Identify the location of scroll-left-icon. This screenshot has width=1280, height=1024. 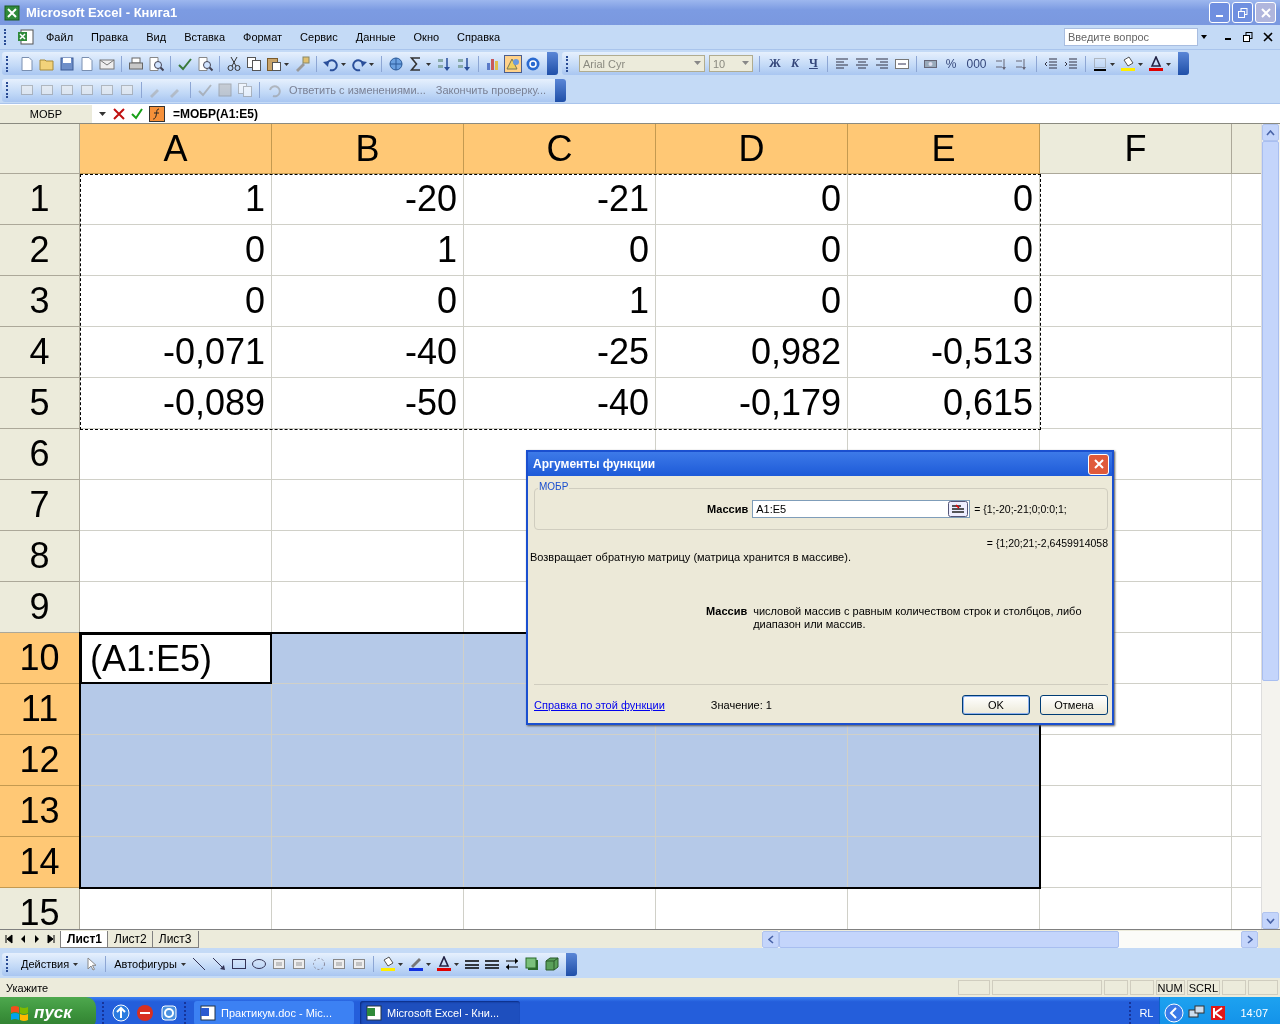
(770, 939).